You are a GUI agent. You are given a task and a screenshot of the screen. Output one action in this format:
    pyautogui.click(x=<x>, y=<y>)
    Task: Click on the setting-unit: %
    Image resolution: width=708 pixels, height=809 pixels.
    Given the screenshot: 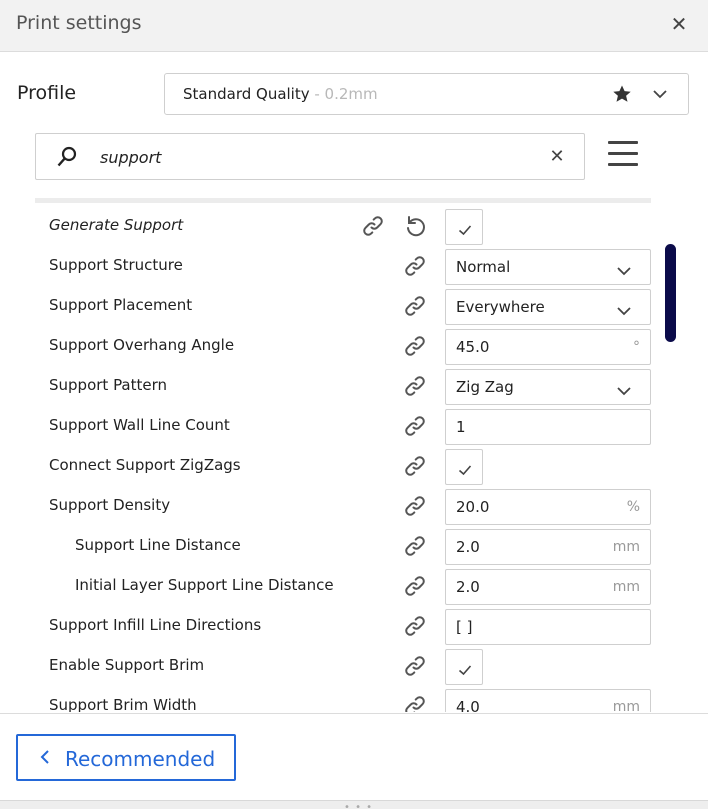 What is the action you would take?
    pyautogui.click(x=633, y=507)
    